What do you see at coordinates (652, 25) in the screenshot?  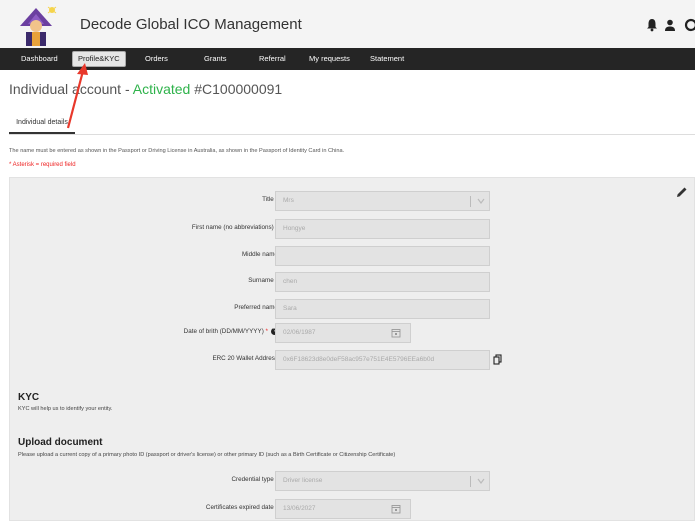 I see `bell-icon` at bounding box center [652, 25].